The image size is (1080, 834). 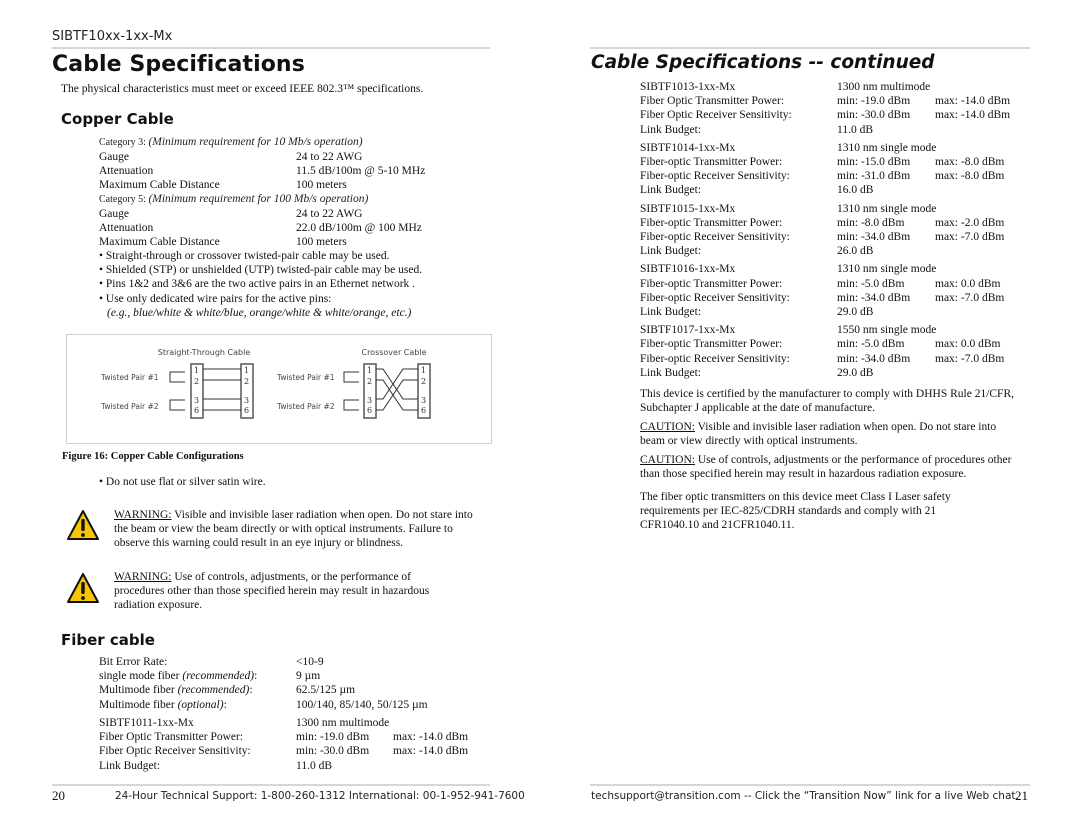 I want to click on spec-key: single mode fiber (recommended):, so click(x=178, y=676).